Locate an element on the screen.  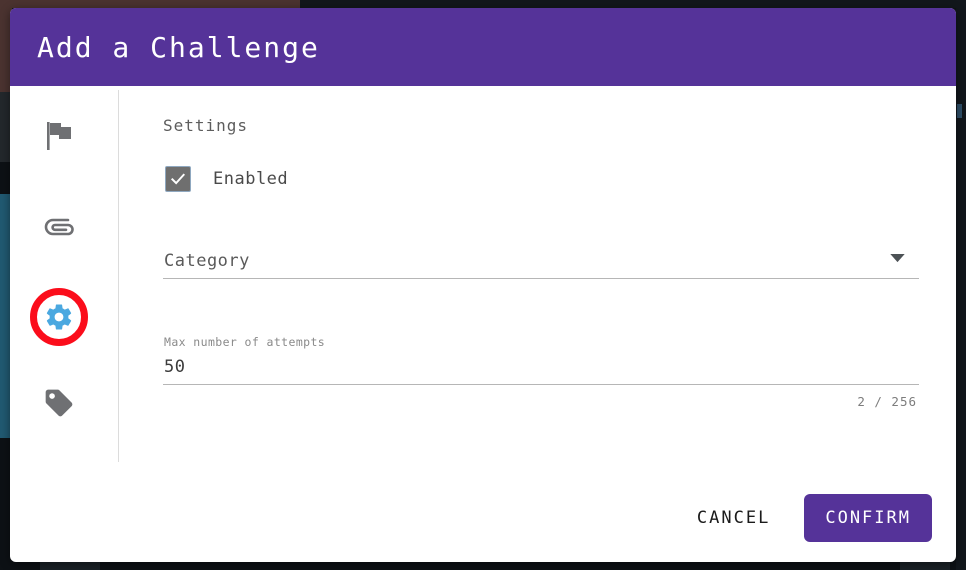
paperclip-icon is located at coordinates (59, 227).